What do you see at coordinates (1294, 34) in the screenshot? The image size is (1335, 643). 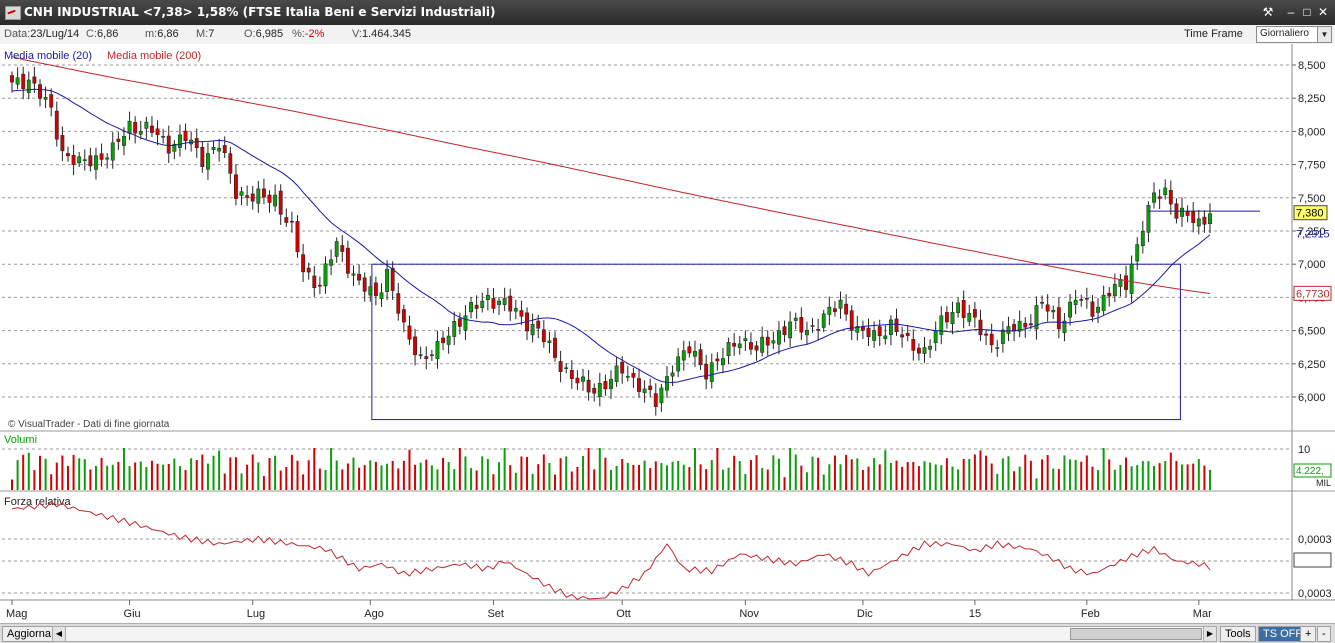 I see `timeframe-select: Giornaliero ▼` at bounding box center [1294, 34].